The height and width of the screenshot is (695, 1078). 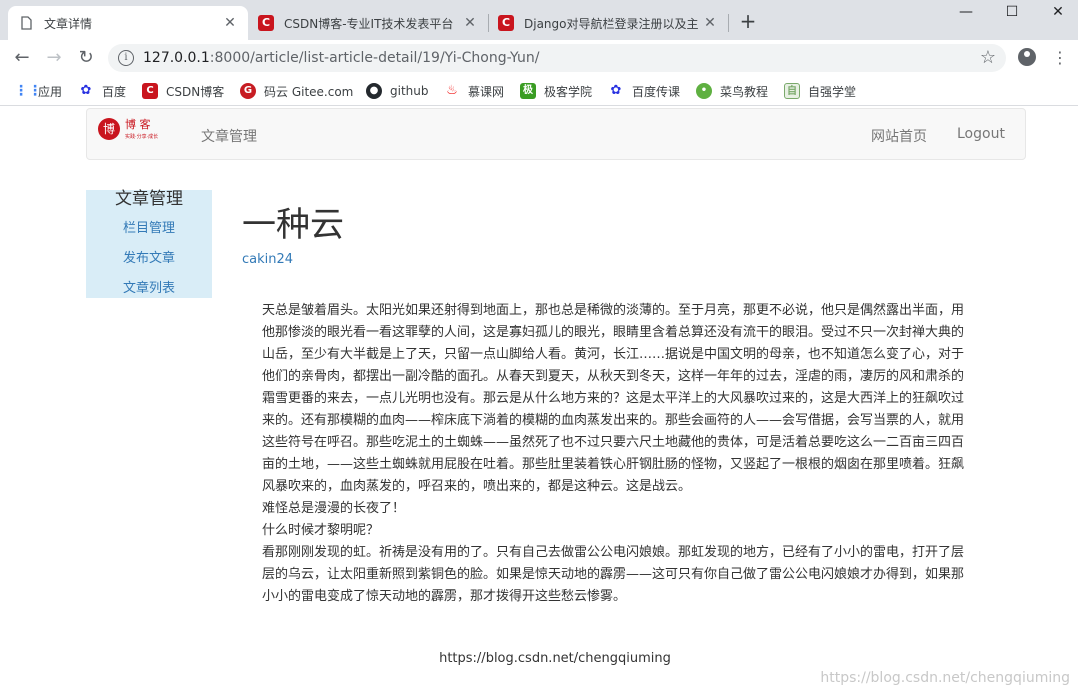 What do you see at coordinates (945, 678) in the screenshot?
I see `watermark: https://blog.csdn.net/chengqiuming` at bounding box center [945, 678].